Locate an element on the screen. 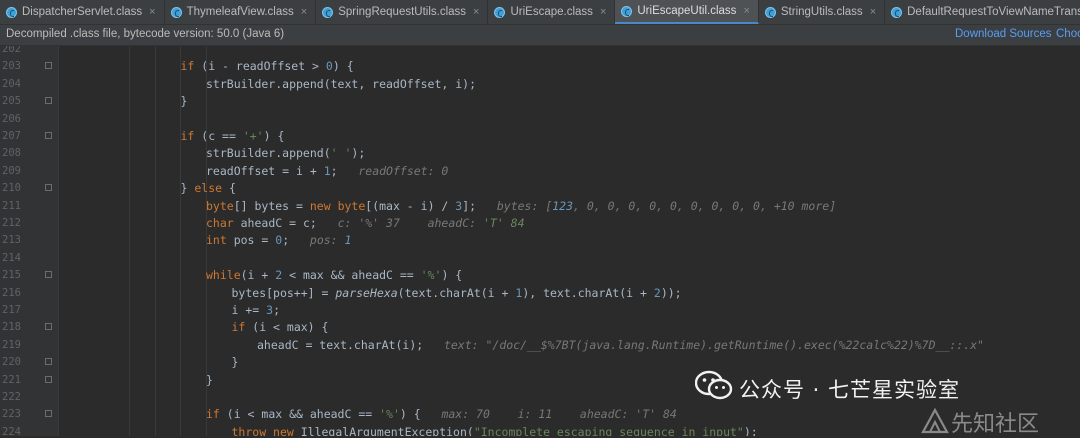  code-token: aheadC = c; is located at coordinates (275, 223).